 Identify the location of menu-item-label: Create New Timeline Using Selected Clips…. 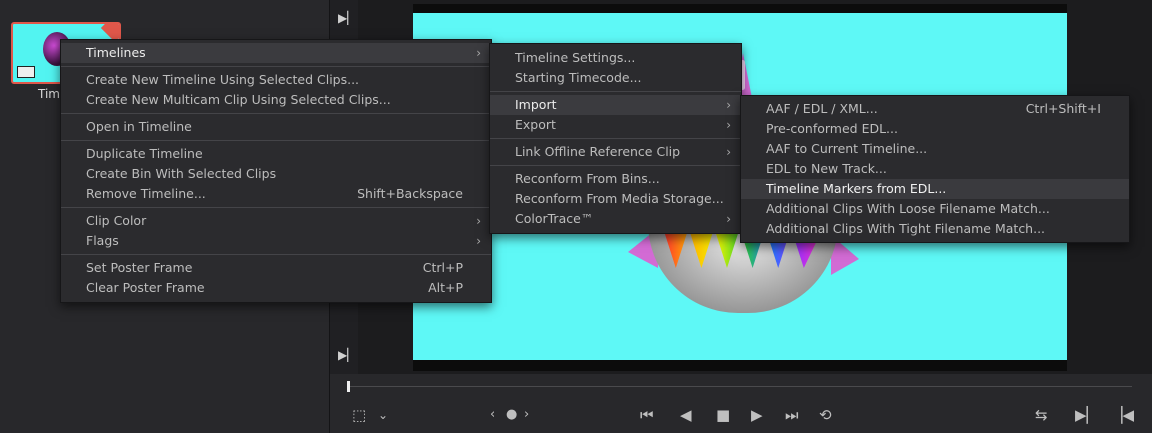
(223, 79).